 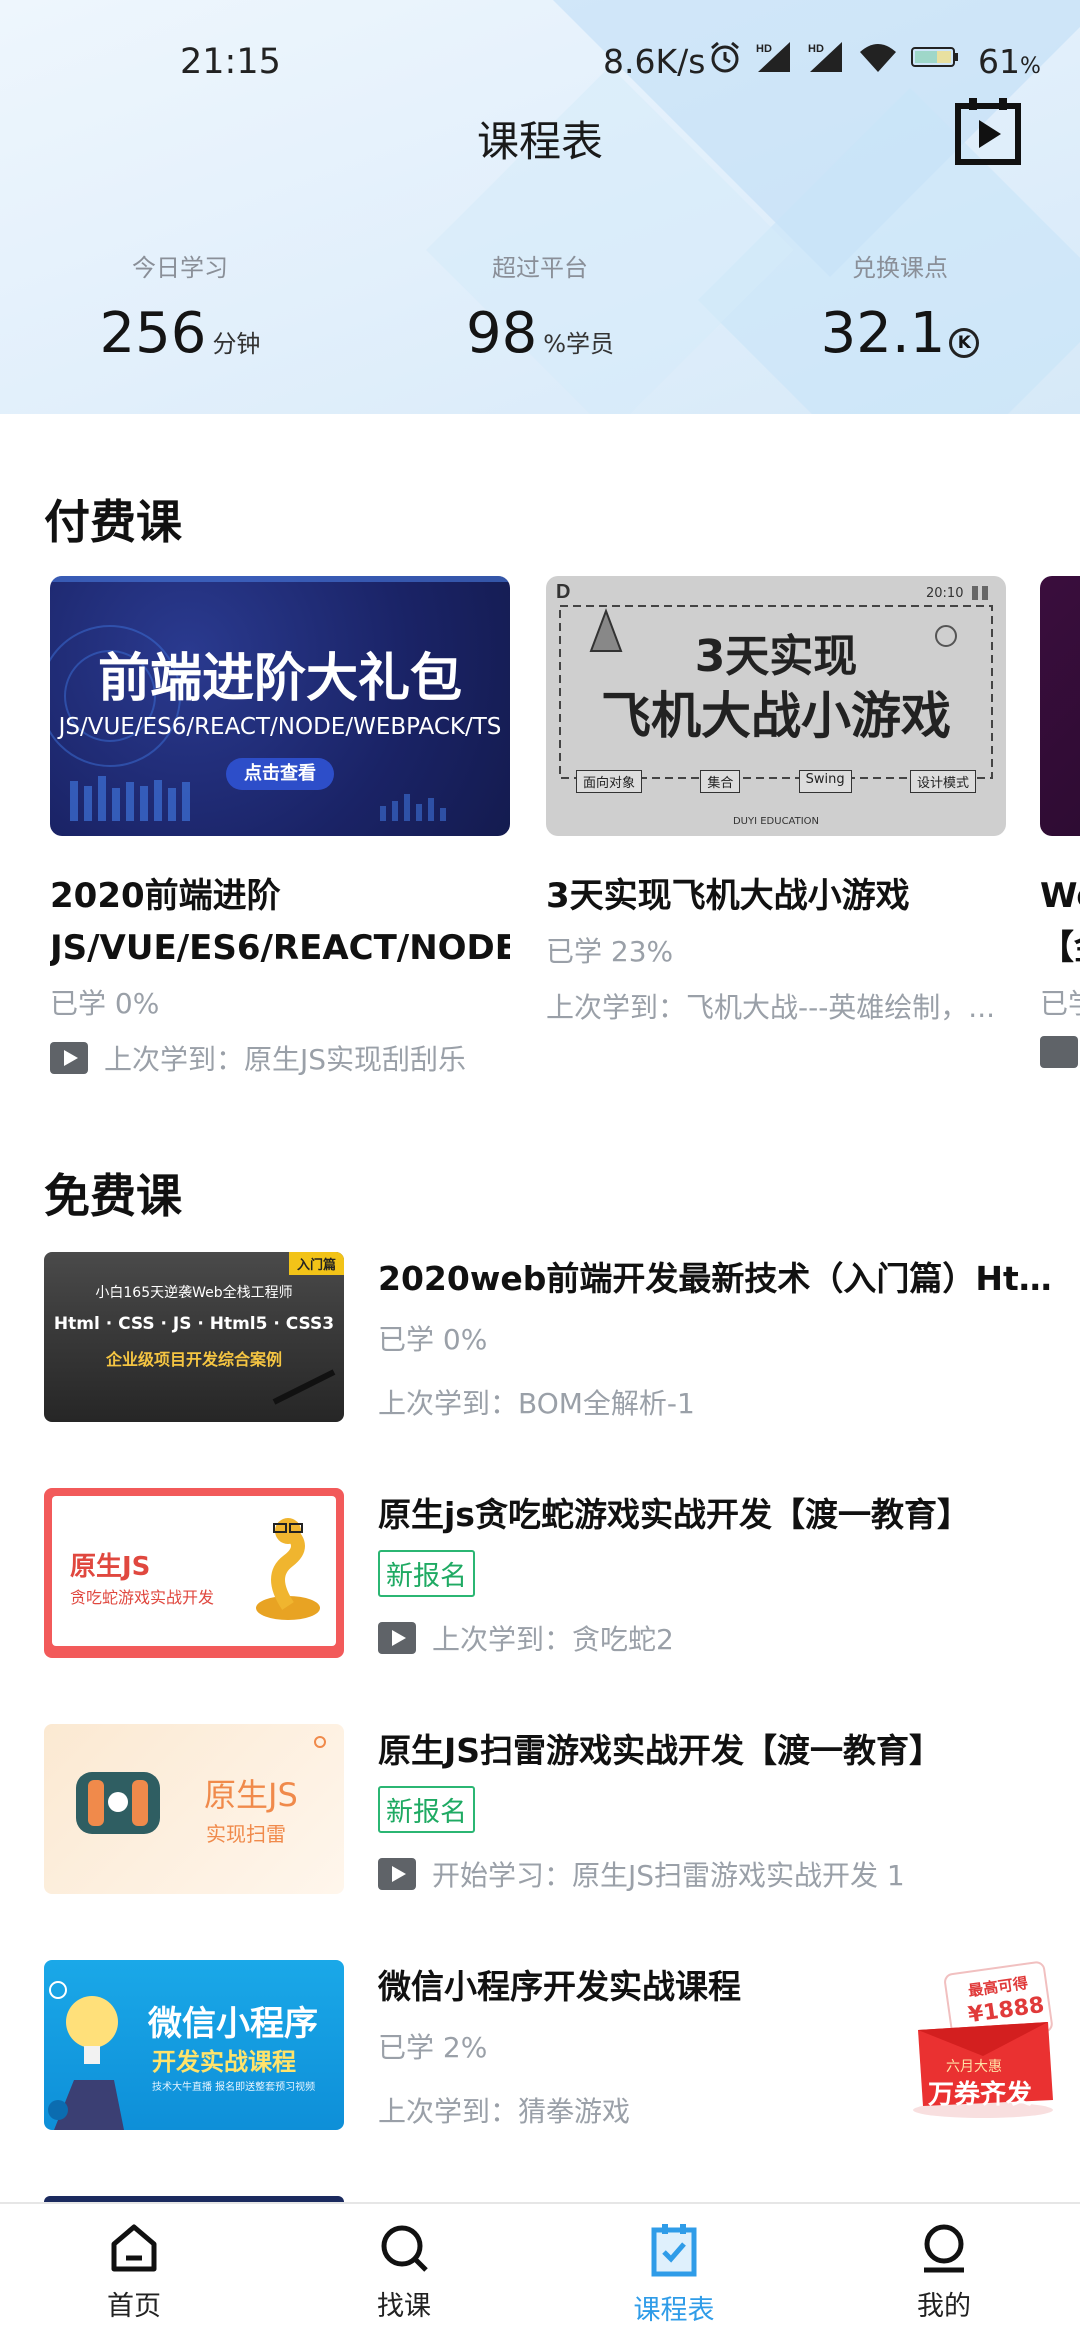 What do you see at coordinates (934, 57) in the screenshot?
I see `battery-icon` at bounding box center [934, 57].